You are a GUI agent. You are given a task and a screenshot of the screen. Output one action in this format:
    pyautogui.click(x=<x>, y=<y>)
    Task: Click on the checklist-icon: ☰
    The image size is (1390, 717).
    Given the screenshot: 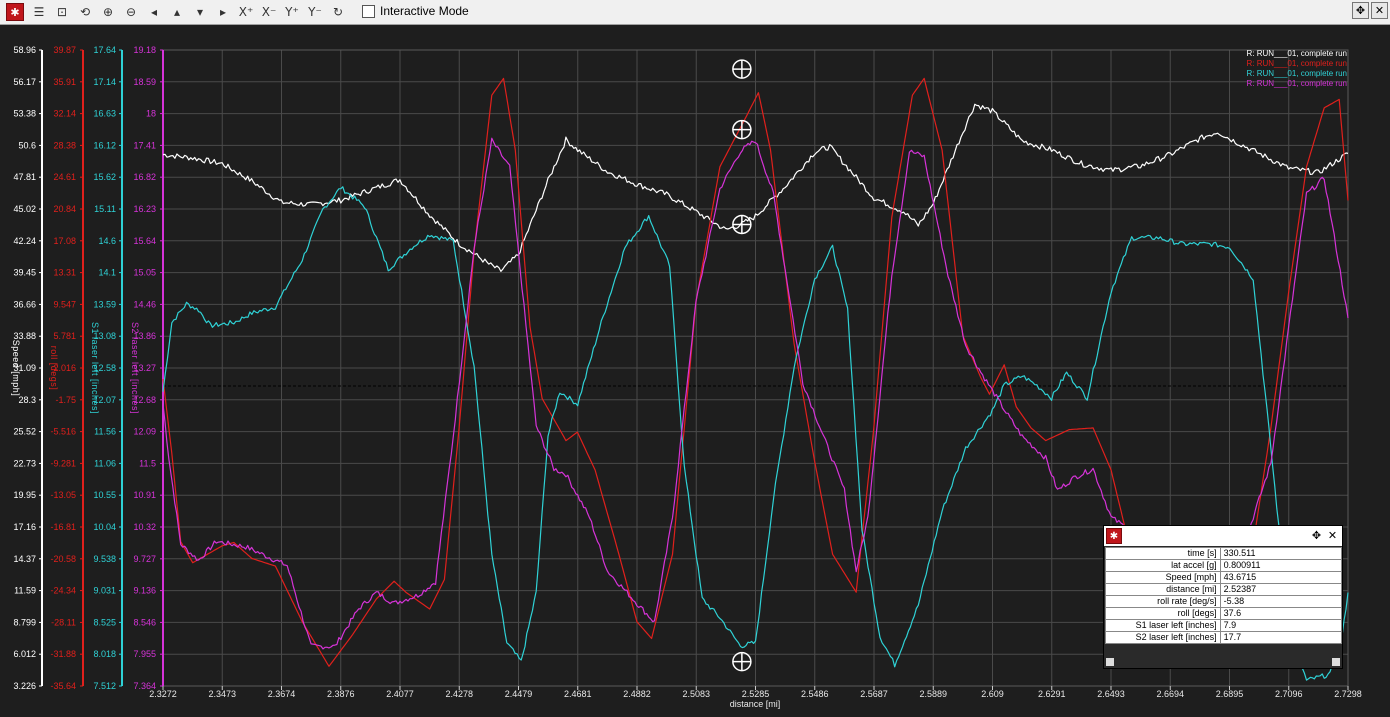 What is the action you would take?
    pyautogui.click(x=39, y=12)
    